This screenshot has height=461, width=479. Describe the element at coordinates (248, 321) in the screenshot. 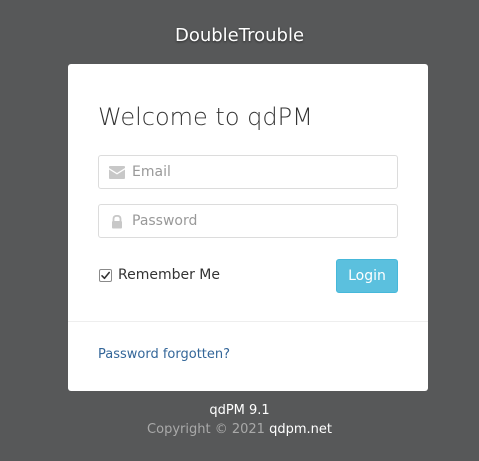

I see `card-divider` at that location.